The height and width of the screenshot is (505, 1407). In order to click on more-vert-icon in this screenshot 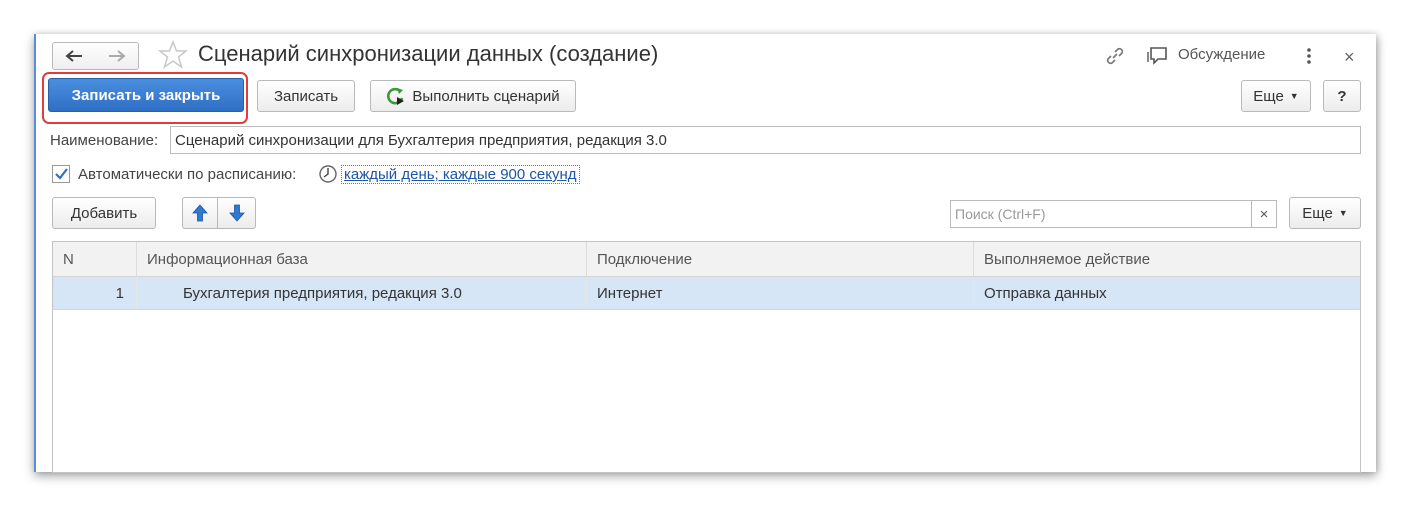, I will do `click(1309, 56)`.